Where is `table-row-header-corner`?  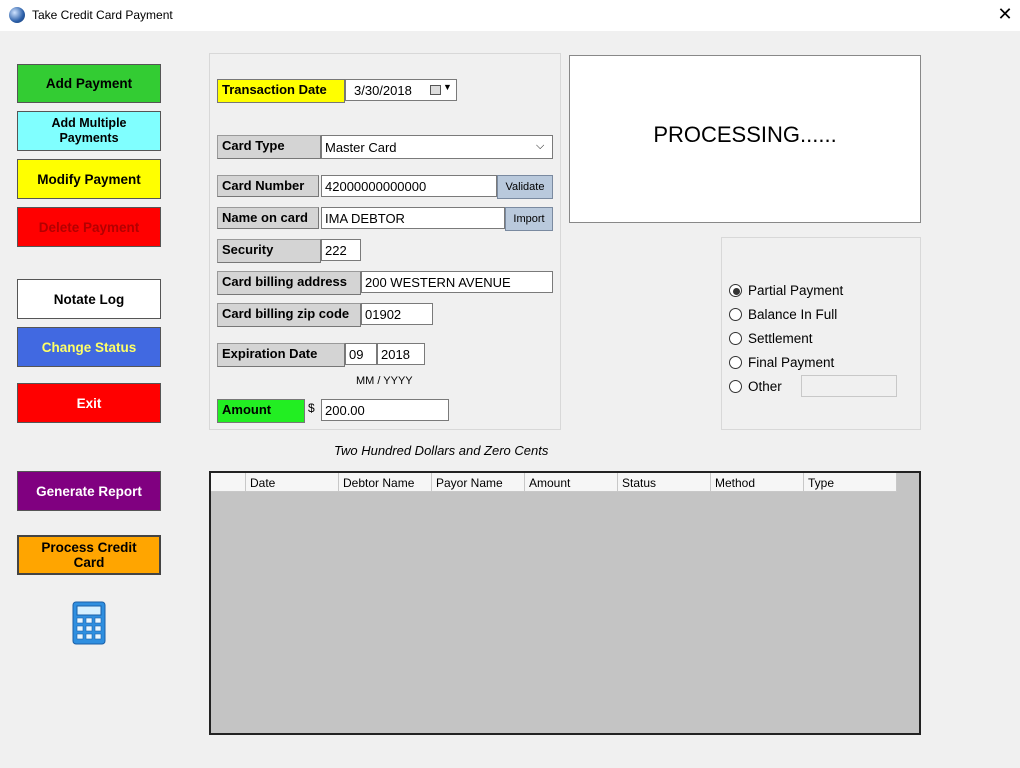 table-row-header-corner is located at coordinates (228, 482).